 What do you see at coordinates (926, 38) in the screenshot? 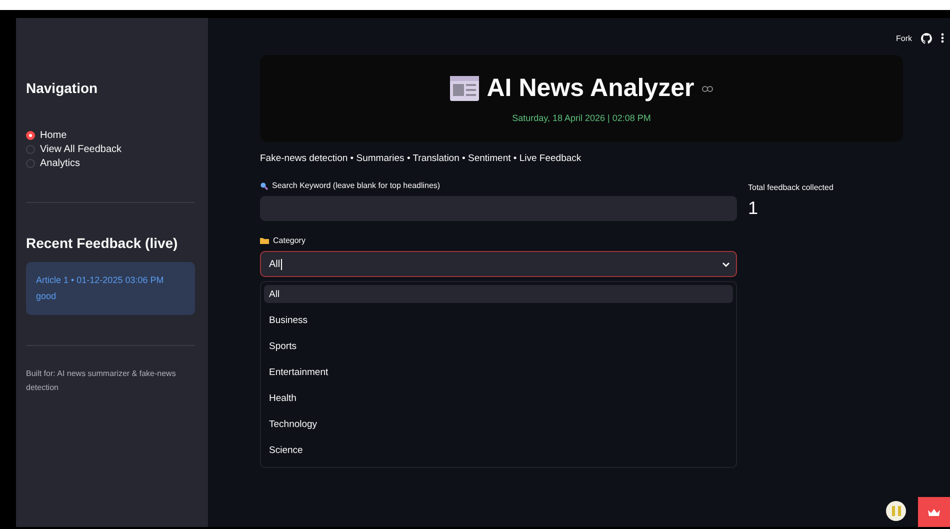
I see `github-icon` at bounding box center [926, 38].